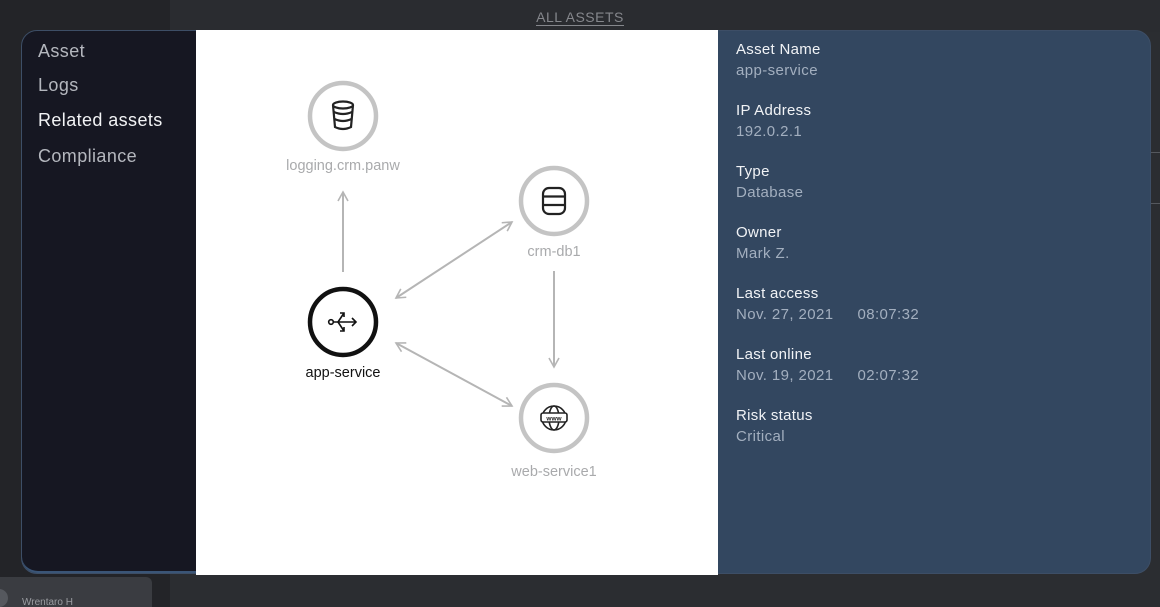 The height and width of the screenshot is (607, 1160). Describe the element at coordinates (785, 375) in the screenshot. I see `detail-date: Nov. 19, 2021` at that location.